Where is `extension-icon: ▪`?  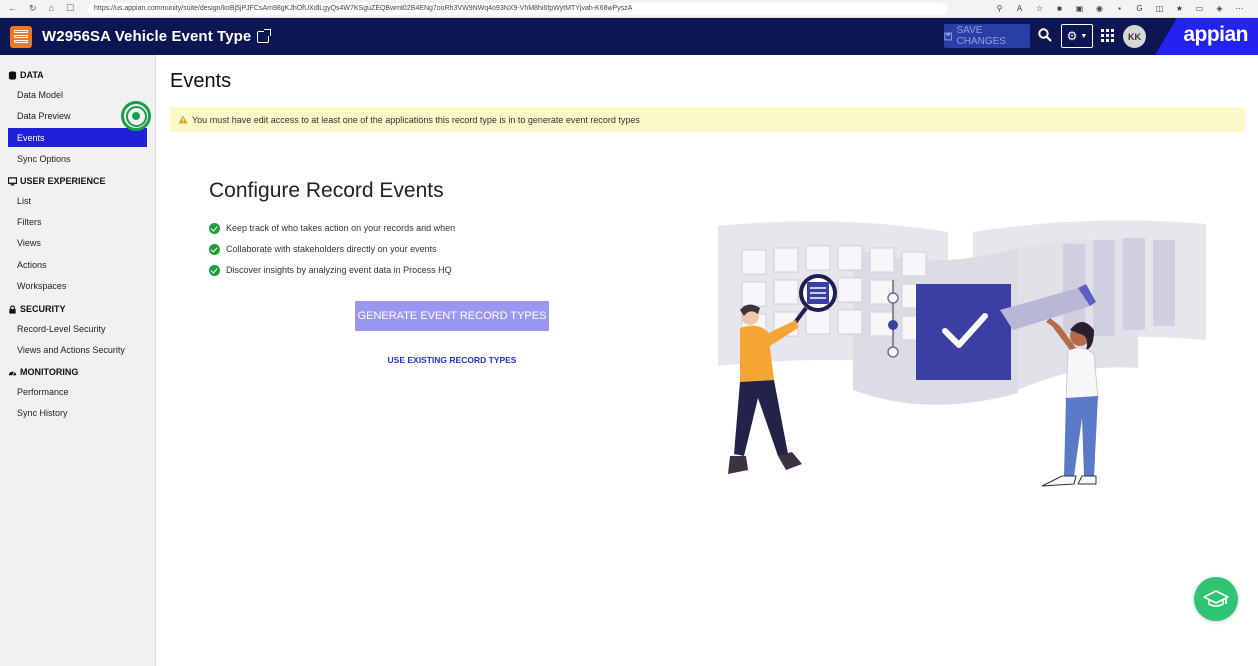
extension-icon: ▪ is located at coordinates (1119, 8).